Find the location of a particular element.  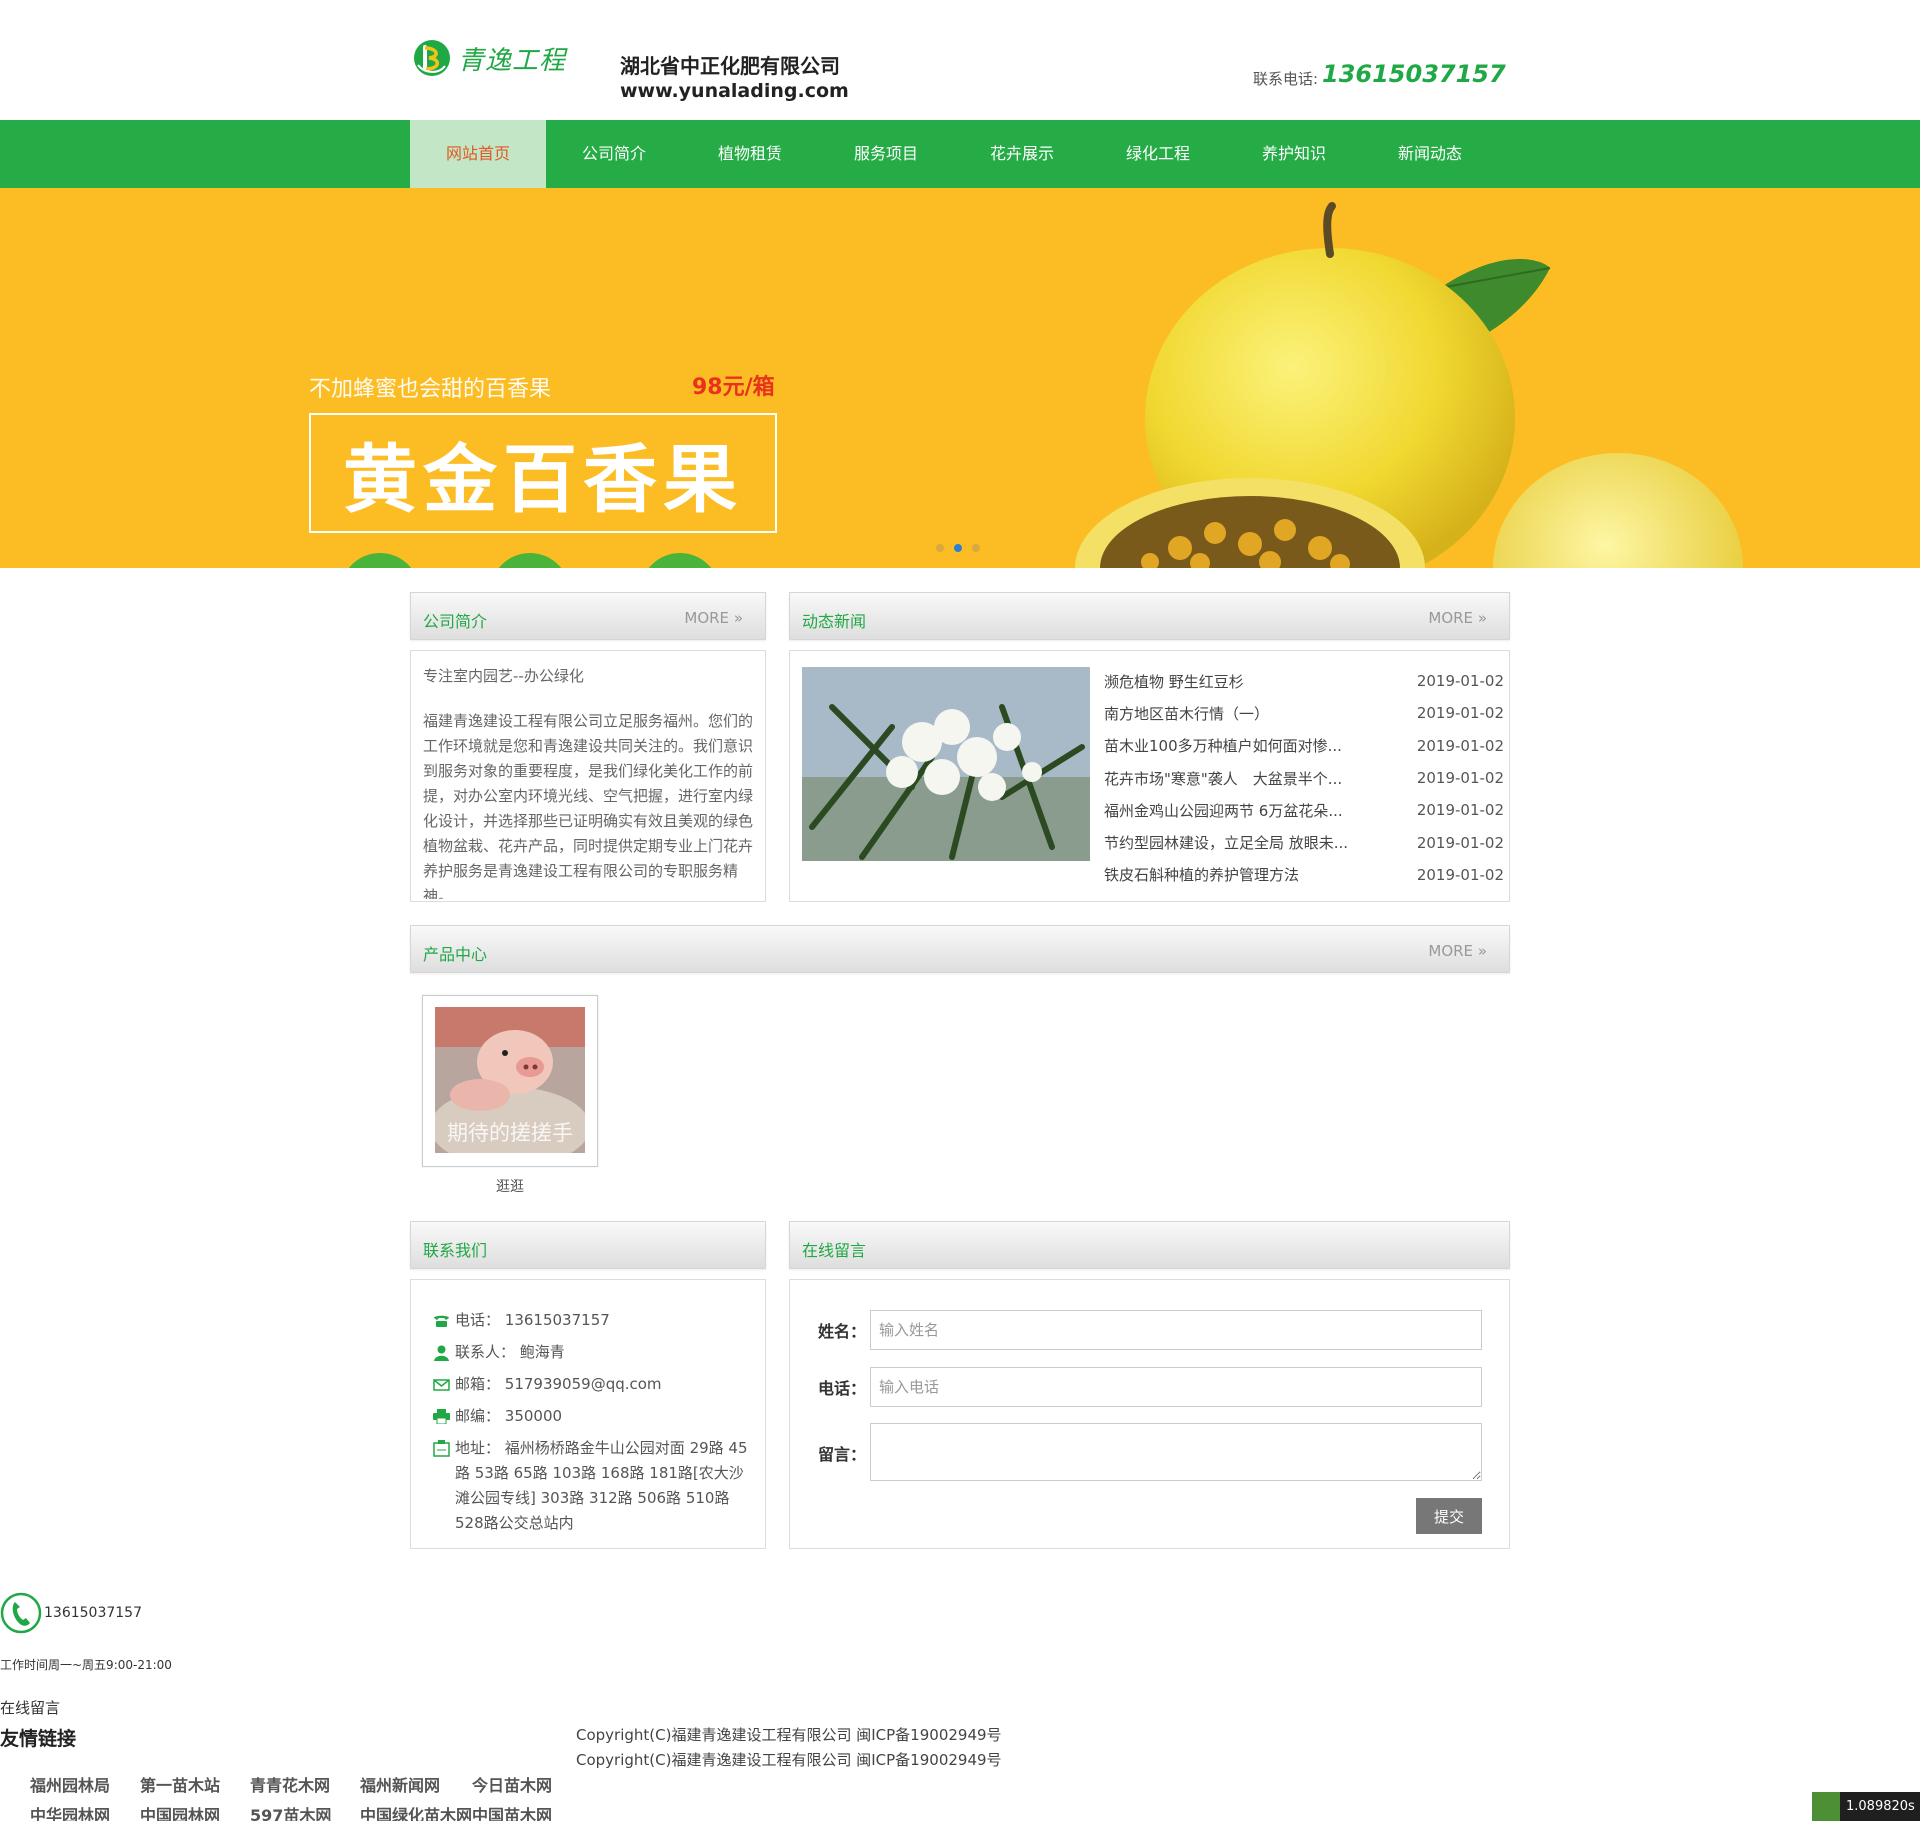

phone-circle-icon is located at coordinates (21, 1613).